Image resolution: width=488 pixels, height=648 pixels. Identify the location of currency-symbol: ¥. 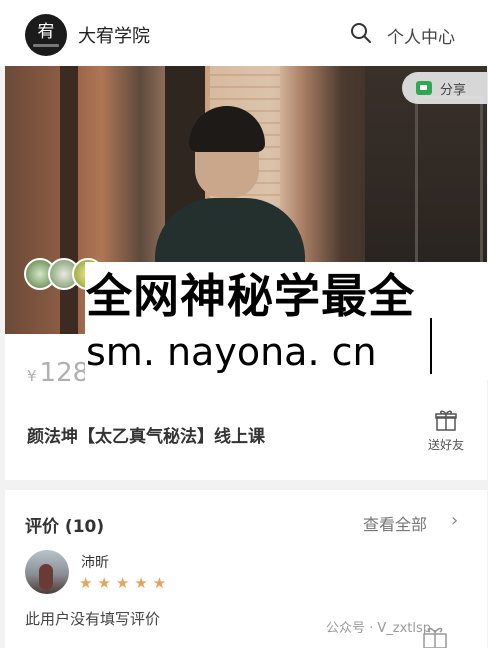
(32, 376).